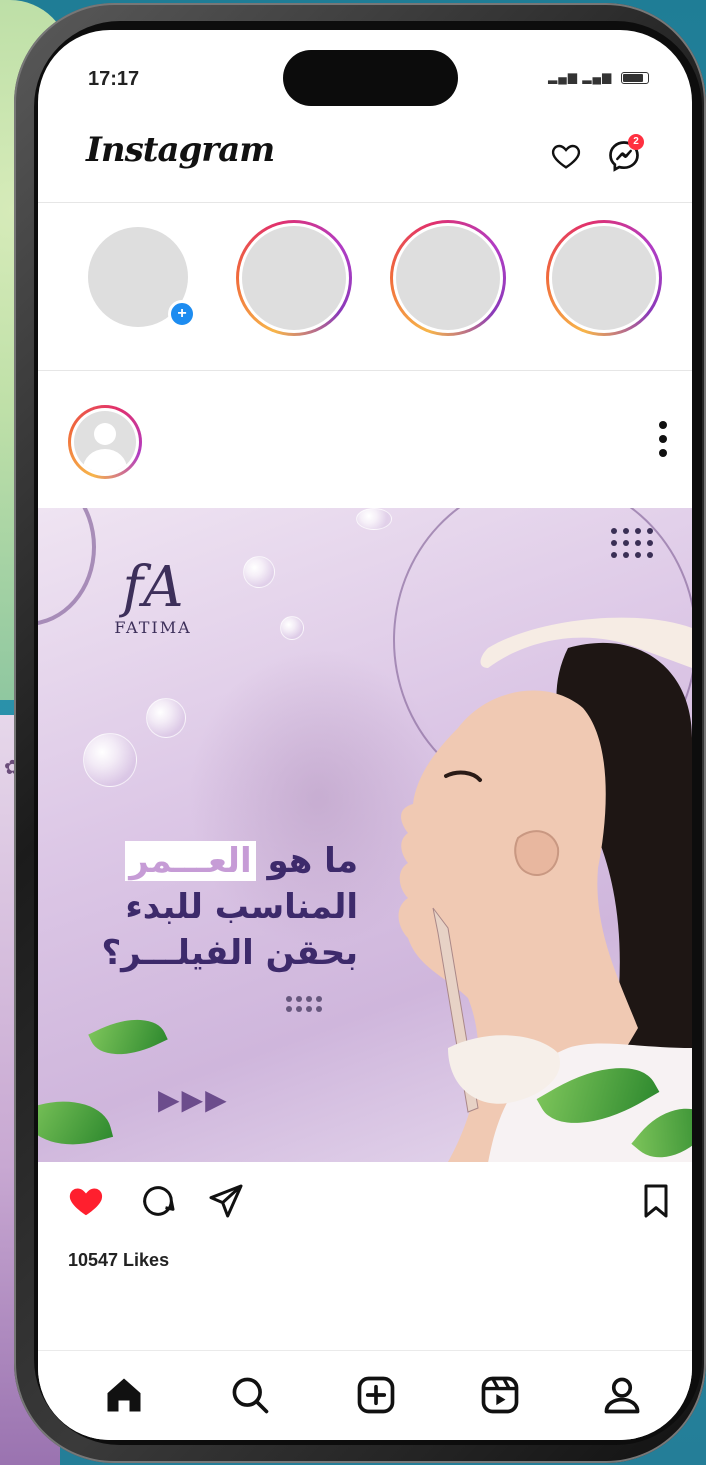 This screenshot has width=706, height=1465. Describe the element at coordinates (622, 1395) in the screenshot. I see `profile-icon` at that location.